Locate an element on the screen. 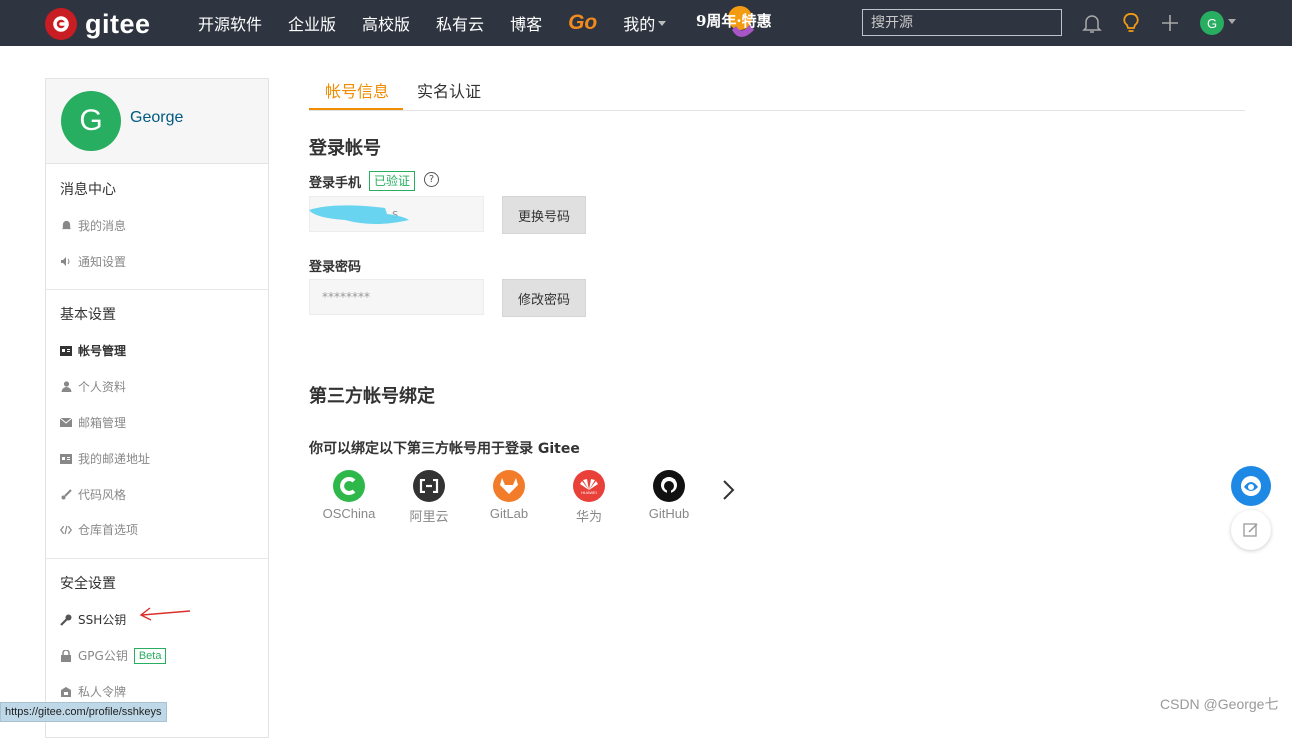 This screenshot has height=738, width=1292. sidebar-item-ssh-keys: SSH公钥 is located at coordinates (93, 619).